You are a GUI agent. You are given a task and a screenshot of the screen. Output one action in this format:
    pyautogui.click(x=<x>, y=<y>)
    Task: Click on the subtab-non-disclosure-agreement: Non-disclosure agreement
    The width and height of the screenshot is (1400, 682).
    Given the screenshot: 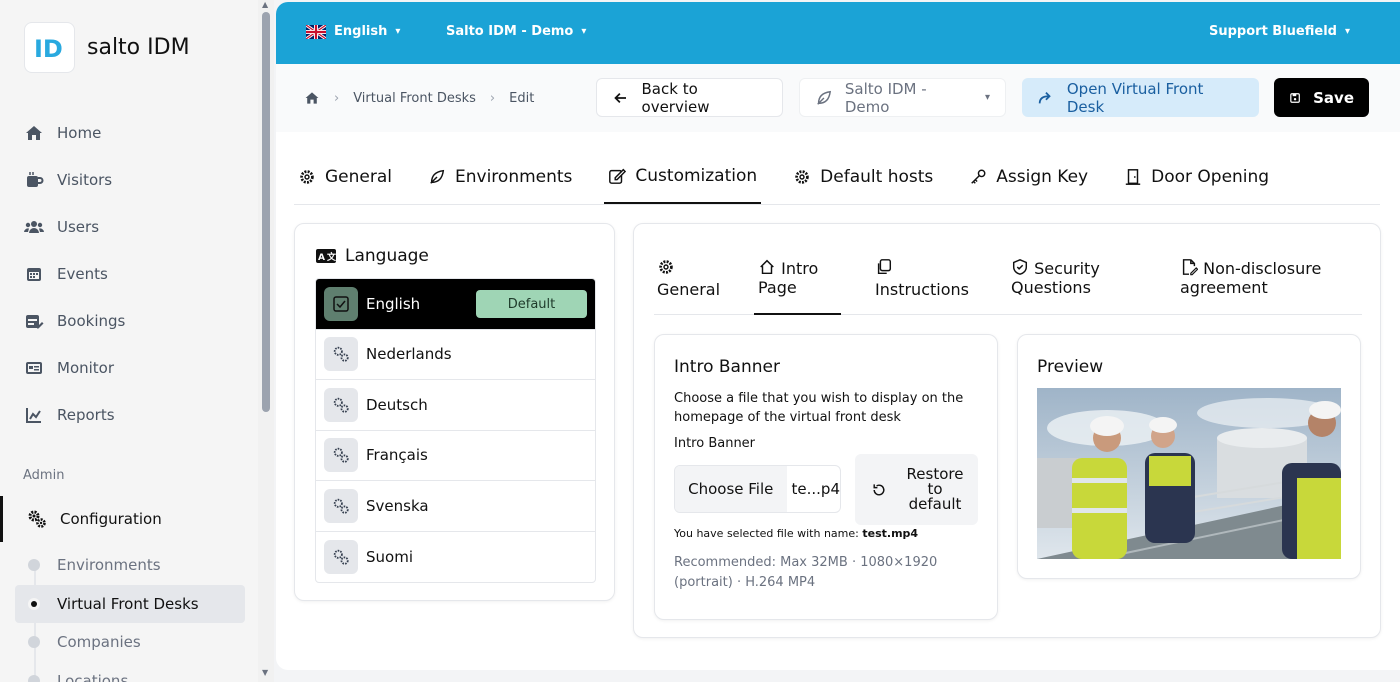 What is the action you would take?
    pyautogui.click(x=1250, y=277)
    